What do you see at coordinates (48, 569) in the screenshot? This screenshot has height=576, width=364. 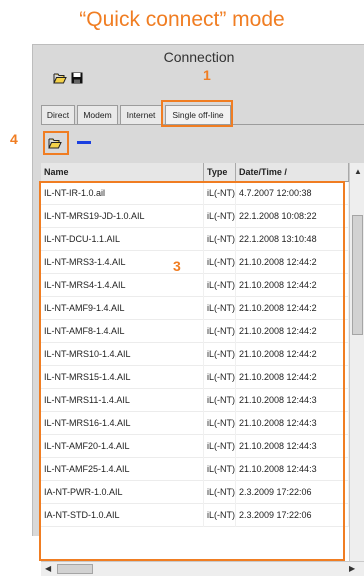 I see `scroll-left-arrow-icon: ◀` at bounding box center [48, 569].